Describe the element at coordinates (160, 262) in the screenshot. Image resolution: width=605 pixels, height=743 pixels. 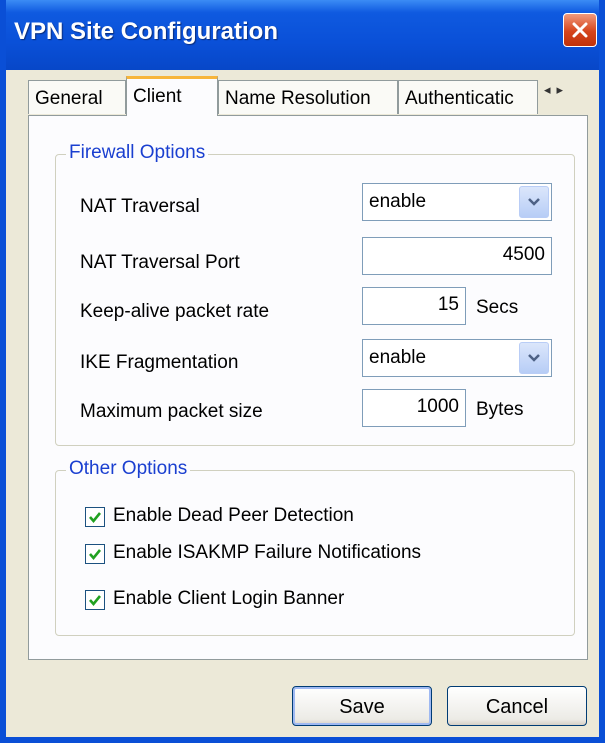
I see `nat-traversal-port-label: NAT Traversal Port` at that location.